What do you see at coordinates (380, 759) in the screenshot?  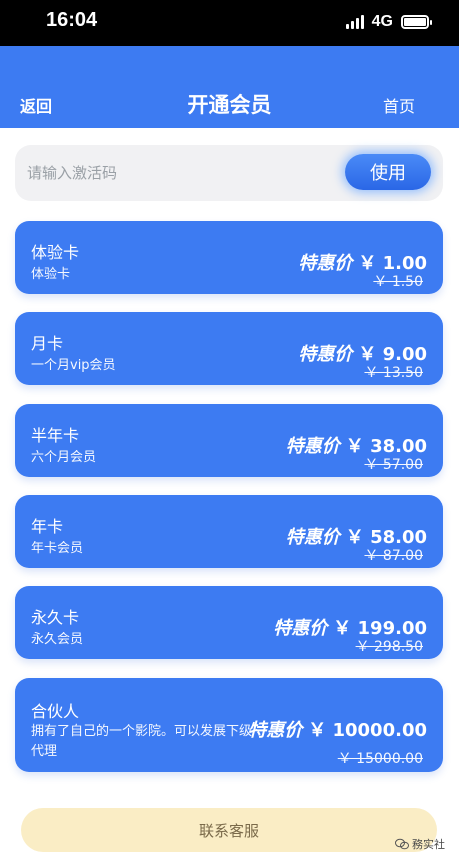 I see `original-price: ￥ 15000.00` at bounding box center [380, 759].